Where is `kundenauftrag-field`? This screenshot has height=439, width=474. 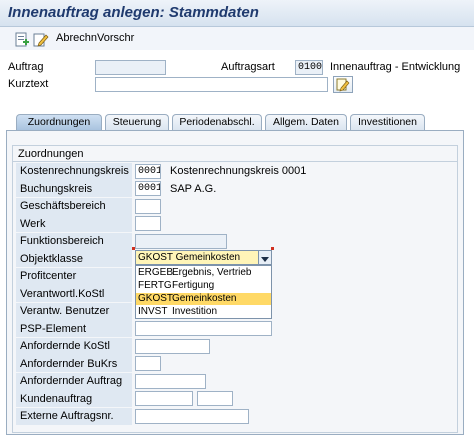 kundenauftrag-field is located at coordinates (164, 398).